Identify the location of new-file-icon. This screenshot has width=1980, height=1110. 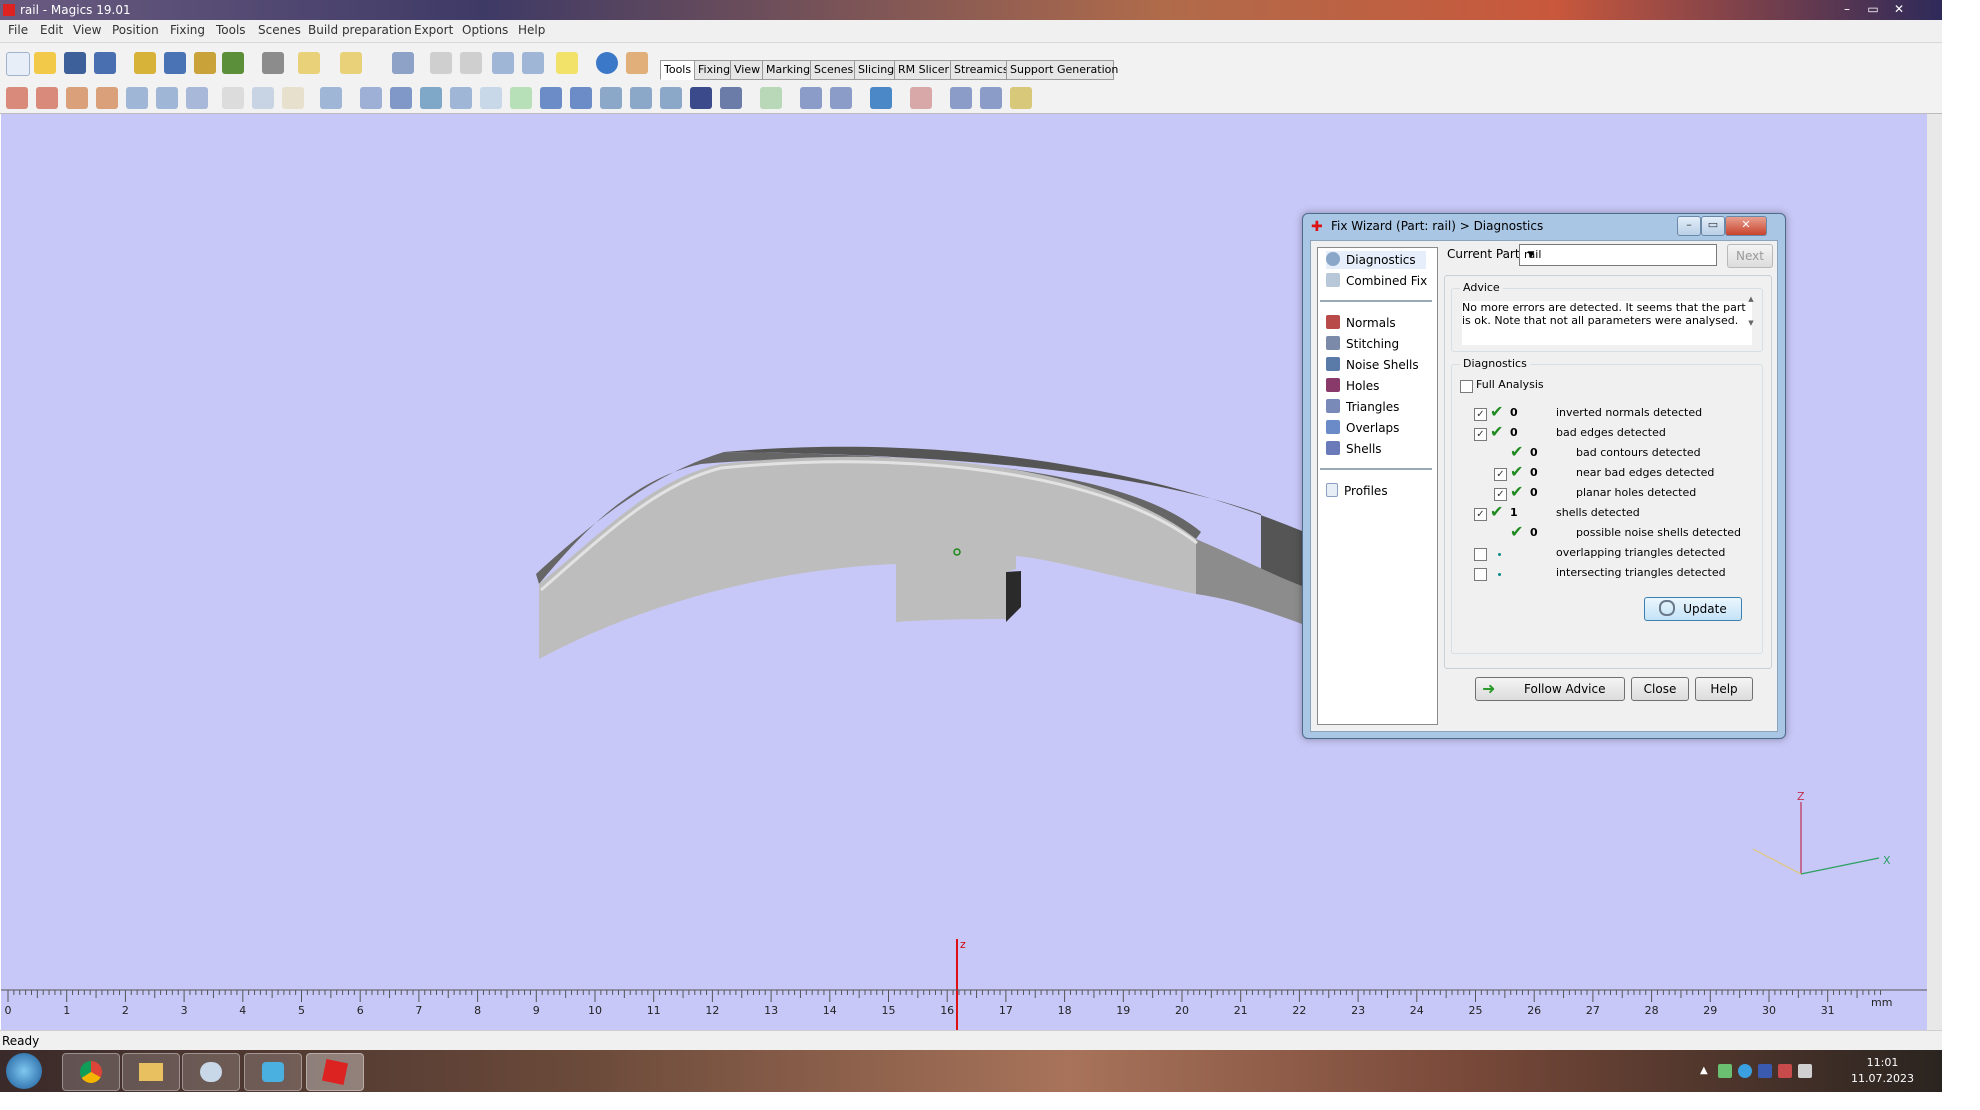
(18, 64).